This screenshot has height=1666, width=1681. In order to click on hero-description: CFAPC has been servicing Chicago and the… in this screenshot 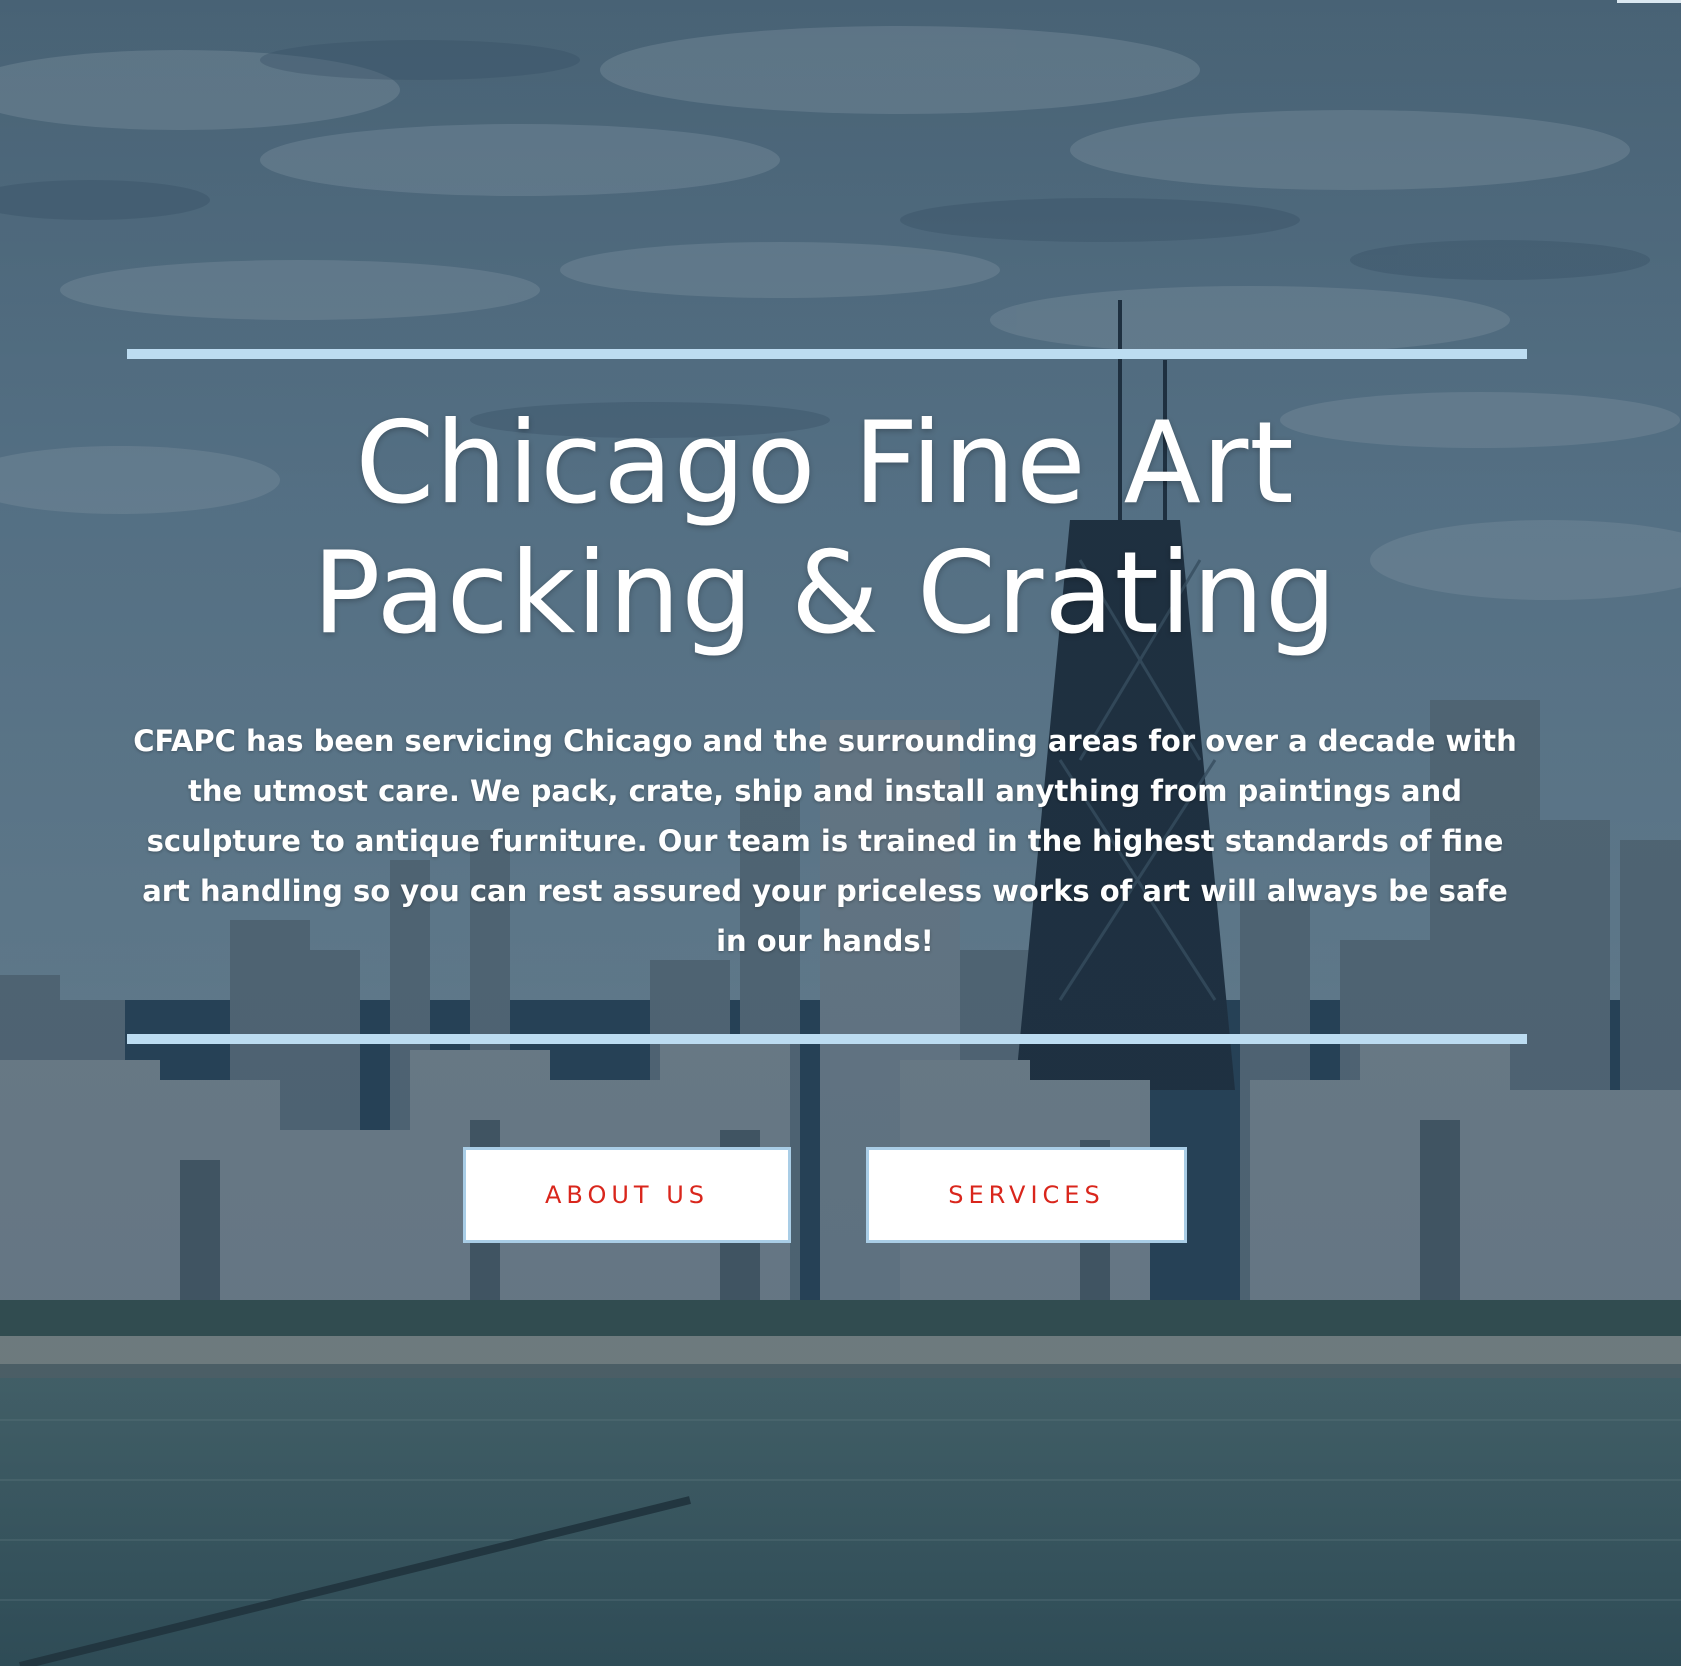, I will do `click(825, 841)`.